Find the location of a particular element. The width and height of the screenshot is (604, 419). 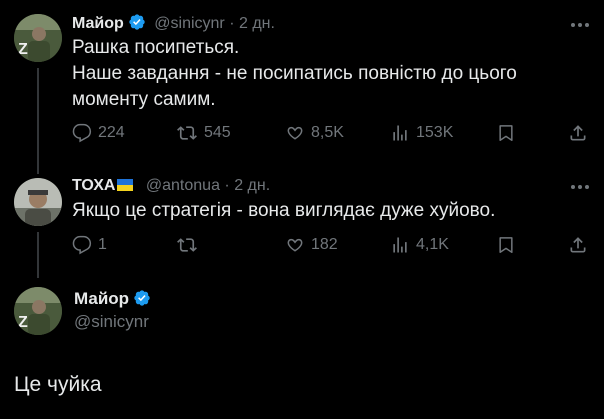

like-count: 182 is located at coordinates (324, 244).